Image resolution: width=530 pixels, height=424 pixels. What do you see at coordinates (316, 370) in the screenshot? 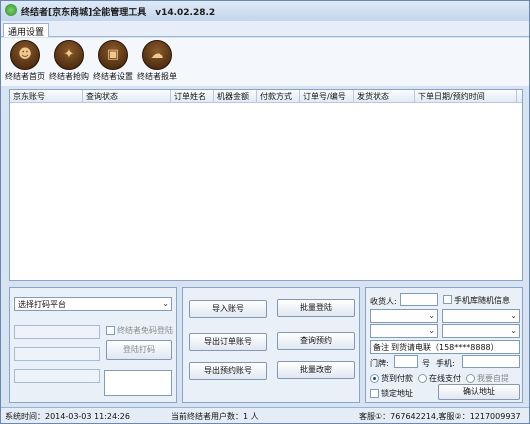
I see `batch-modify-button: 批量改密` at bounding box center [316, 370].